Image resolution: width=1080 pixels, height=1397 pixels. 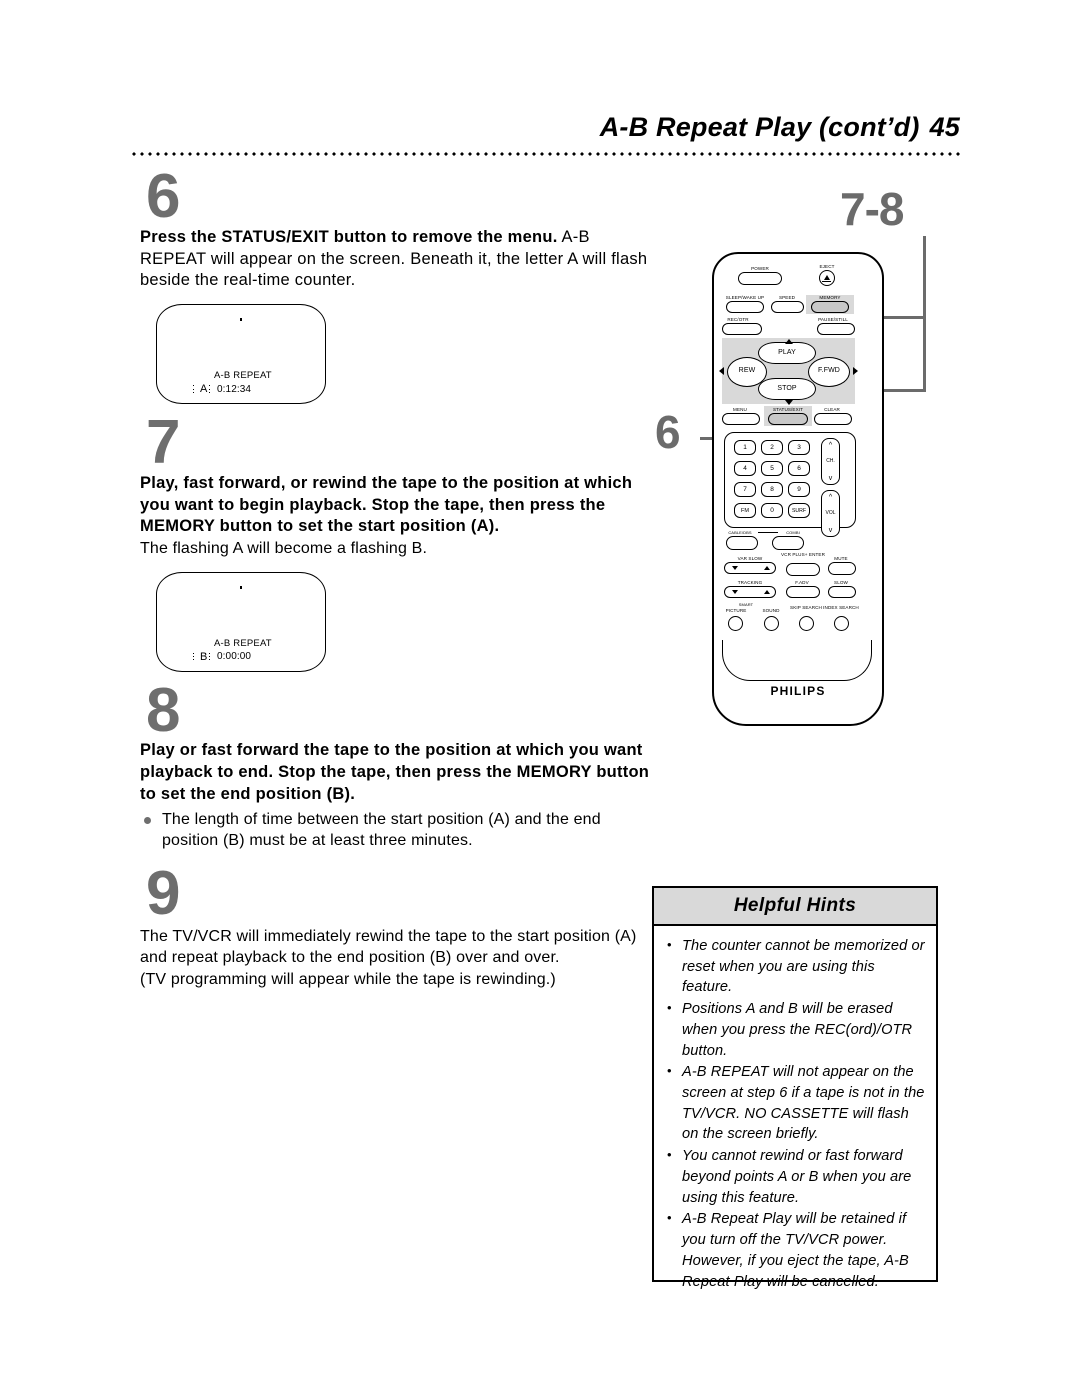 I want to click on speed-button, so click(x=787, y=307).